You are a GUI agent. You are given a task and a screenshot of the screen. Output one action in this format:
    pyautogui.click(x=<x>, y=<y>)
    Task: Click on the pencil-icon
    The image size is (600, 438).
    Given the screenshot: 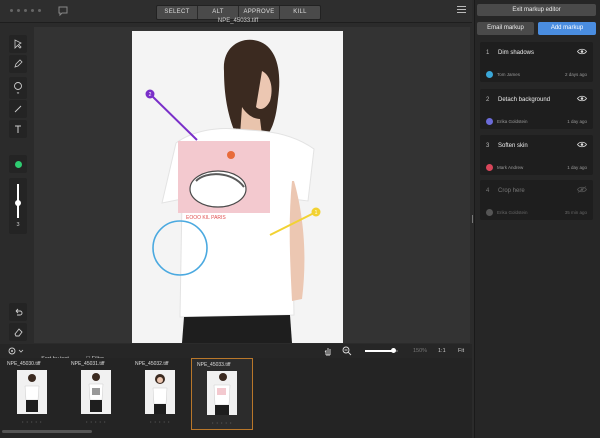 What is the action you would take?
    pyautogui.click(x=18, y=63)
    